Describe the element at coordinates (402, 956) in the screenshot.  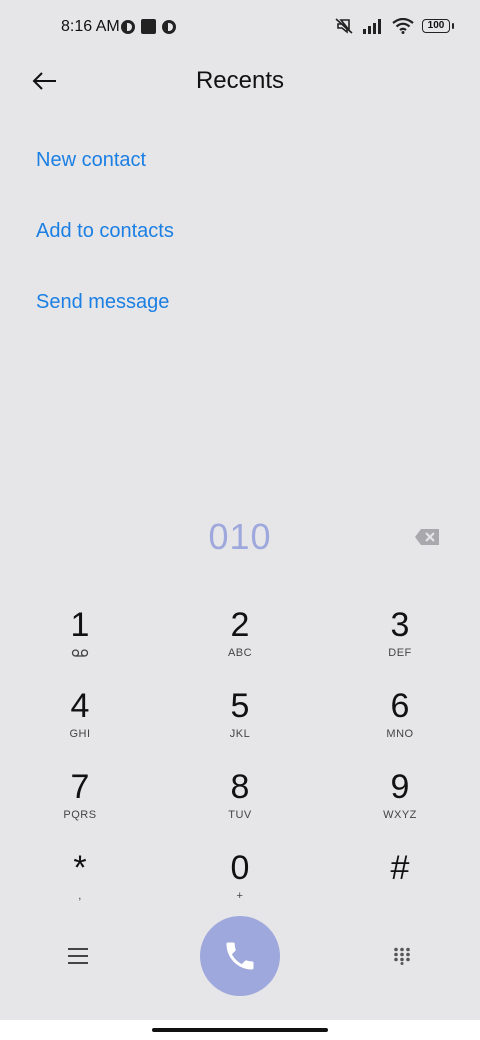
I see `dialpad-icon` at that location.